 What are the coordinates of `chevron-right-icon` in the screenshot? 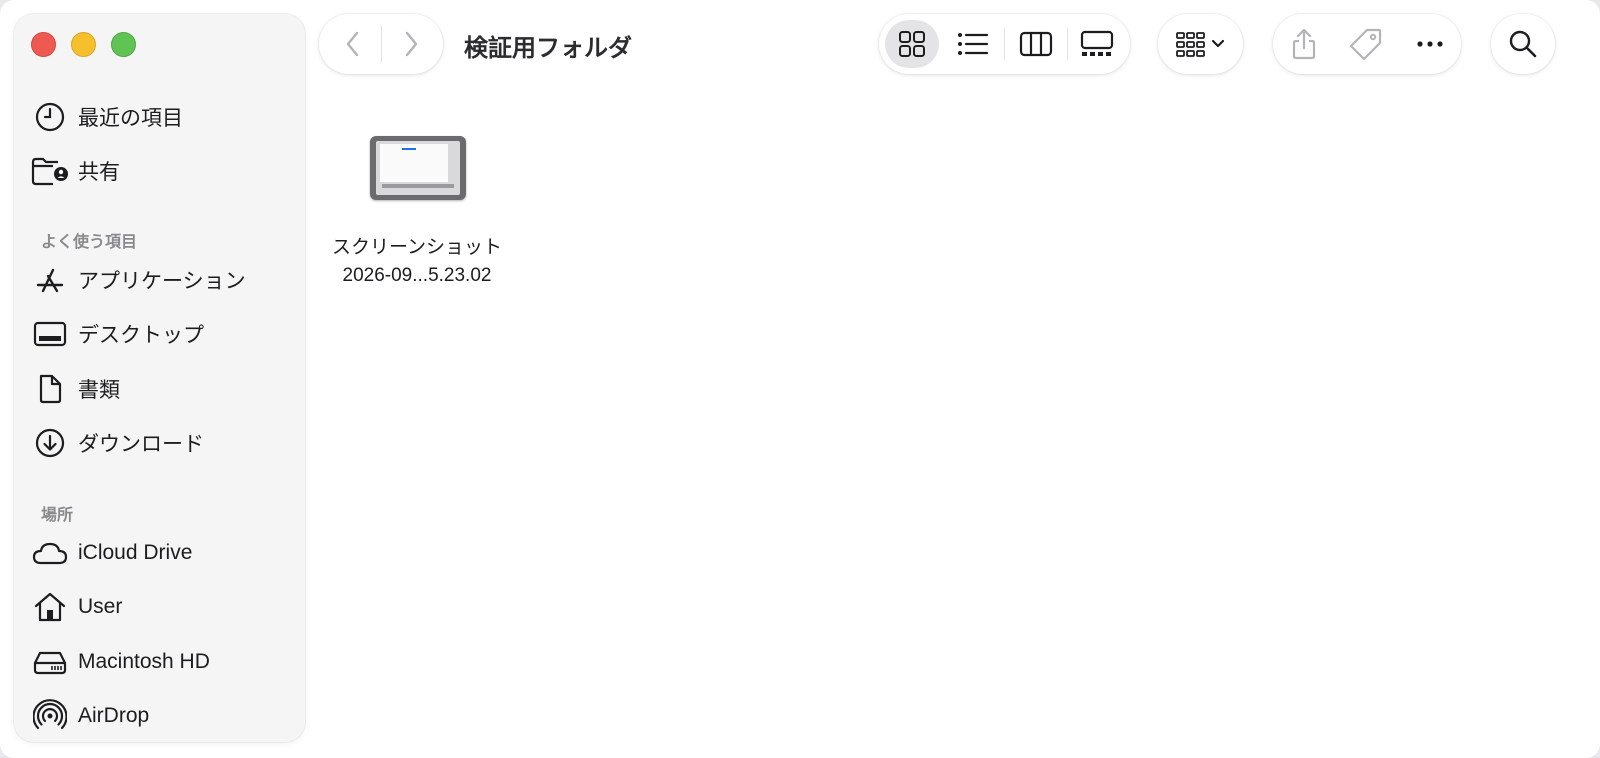 It's located at (411, 44).